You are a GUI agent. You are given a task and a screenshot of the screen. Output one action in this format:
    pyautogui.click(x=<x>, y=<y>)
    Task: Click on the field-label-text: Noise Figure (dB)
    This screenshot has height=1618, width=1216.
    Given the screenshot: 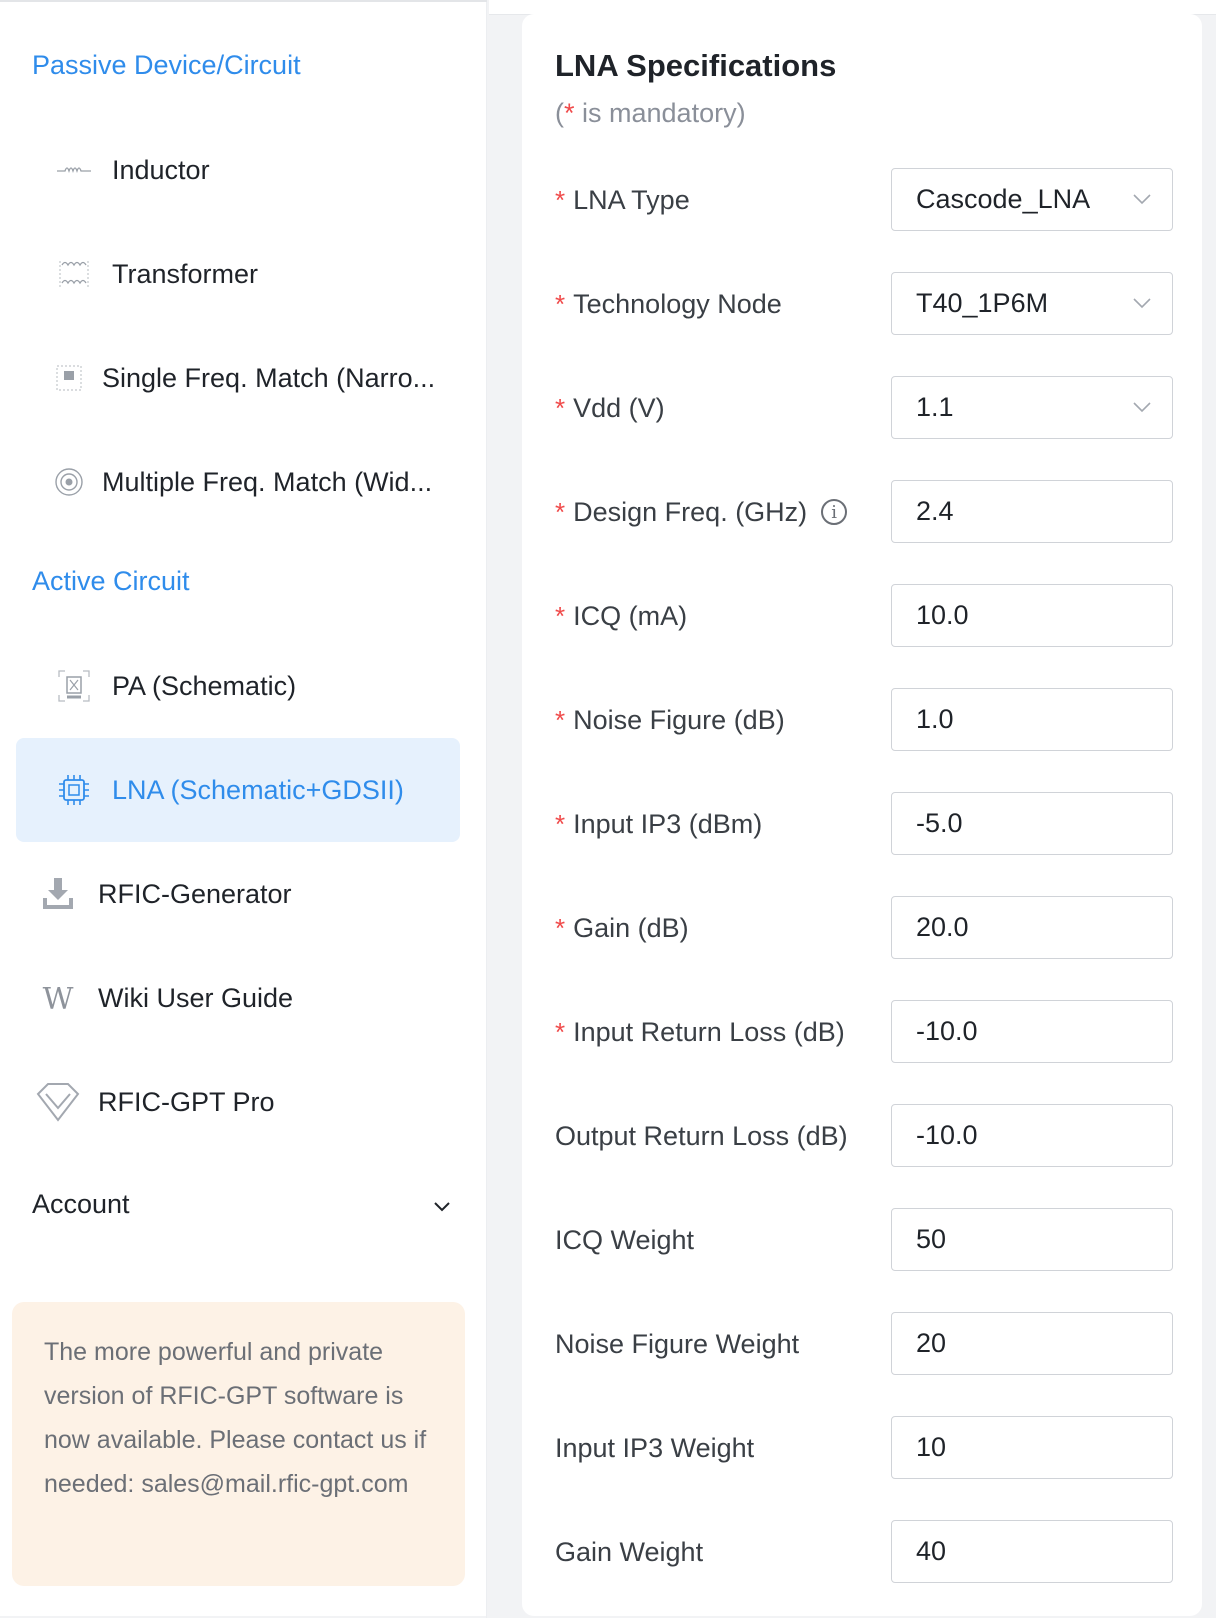 What is the action you would take?
    pyautogui.click(x=679, y=719)
    